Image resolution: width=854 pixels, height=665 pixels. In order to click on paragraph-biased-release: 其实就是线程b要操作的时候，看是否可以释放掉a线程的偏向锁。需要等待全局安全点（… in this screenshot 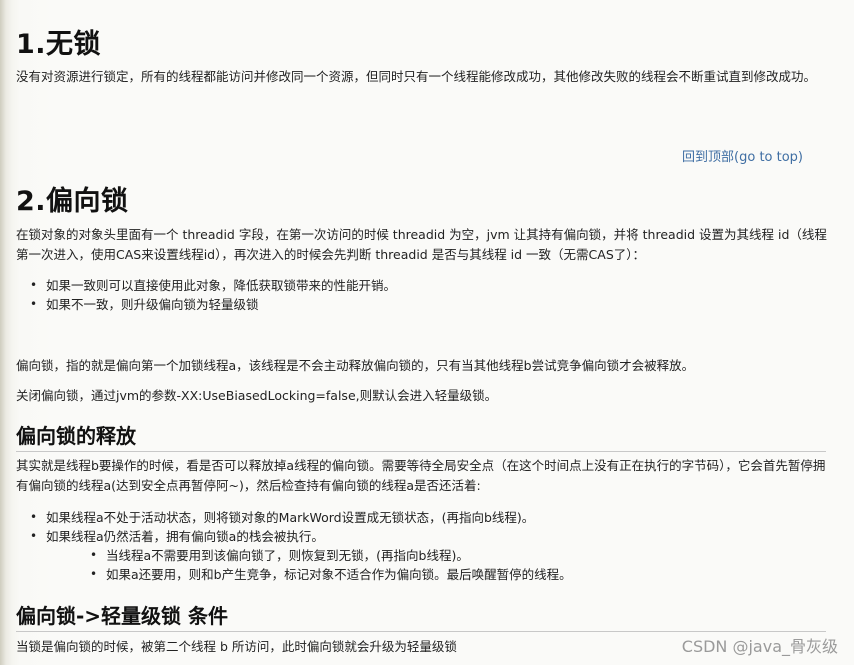, I will do `click(421, 475)`.